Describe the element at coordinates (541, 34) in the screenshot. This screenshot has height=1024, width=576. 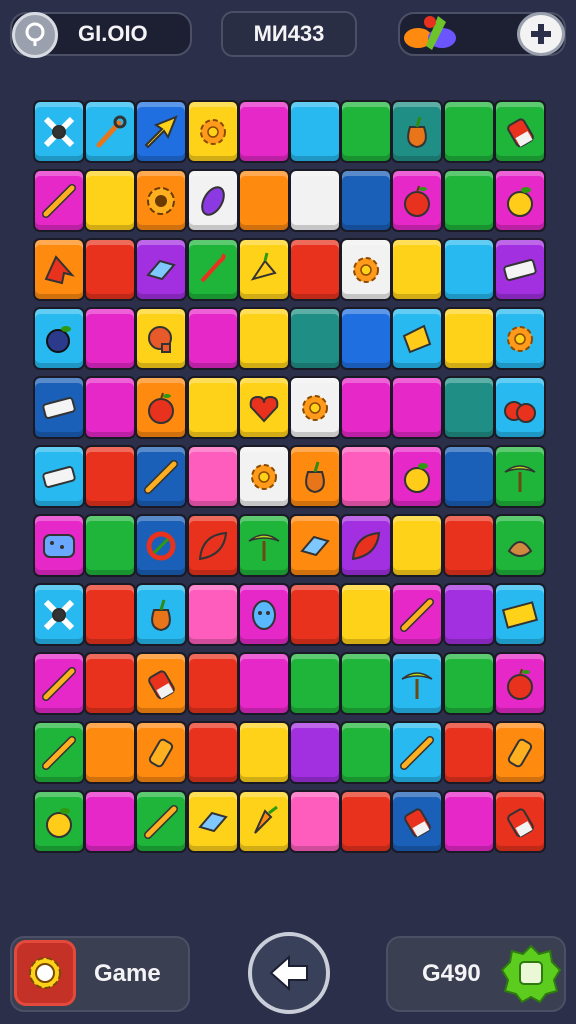
I see `plus-button` at that location.